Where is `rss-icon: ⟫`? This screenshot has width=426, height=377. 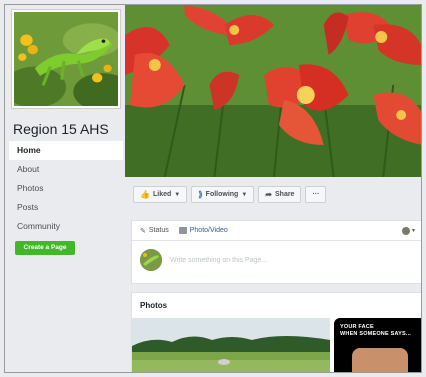 rss-icon: ⟫ is located at coordinates (200, 194).